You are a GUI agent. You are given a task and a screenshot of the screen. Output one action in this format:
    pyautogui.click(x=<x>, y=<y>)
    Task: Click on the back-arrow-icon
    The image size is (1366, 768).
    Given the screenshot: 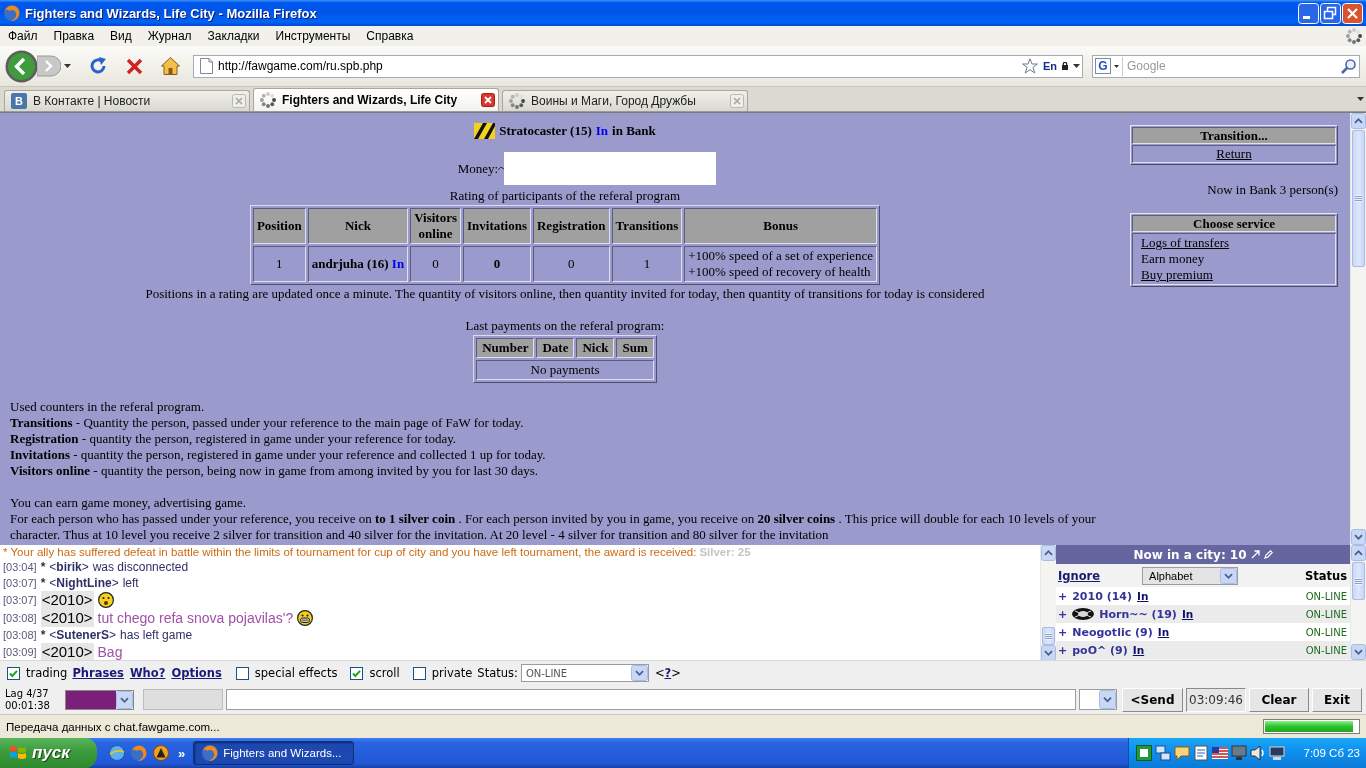 What is the action you would take?
    pyautogui.click(x=21, y=66)
    